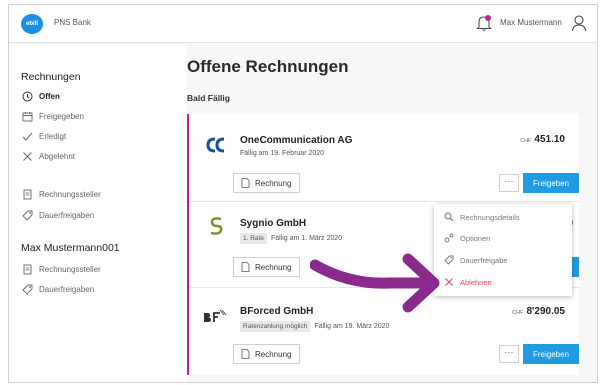 Image resolution: width=605 pixels, height=385 pixels. I want to click on page-title: Offene Rechnungen, so click(268, 66).